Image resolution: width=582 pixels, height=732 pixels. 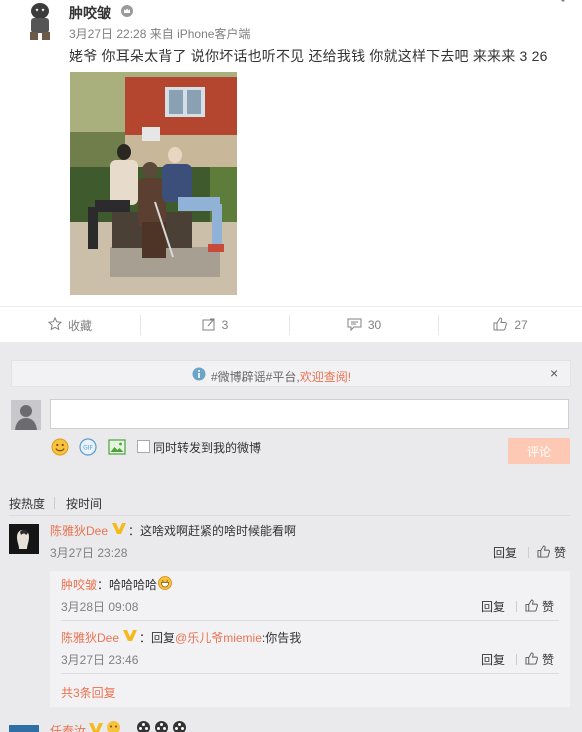 What do you see at coordinates (153, 183) in the screenshot?
I see `post-photo` at bounding box center [153, 183].